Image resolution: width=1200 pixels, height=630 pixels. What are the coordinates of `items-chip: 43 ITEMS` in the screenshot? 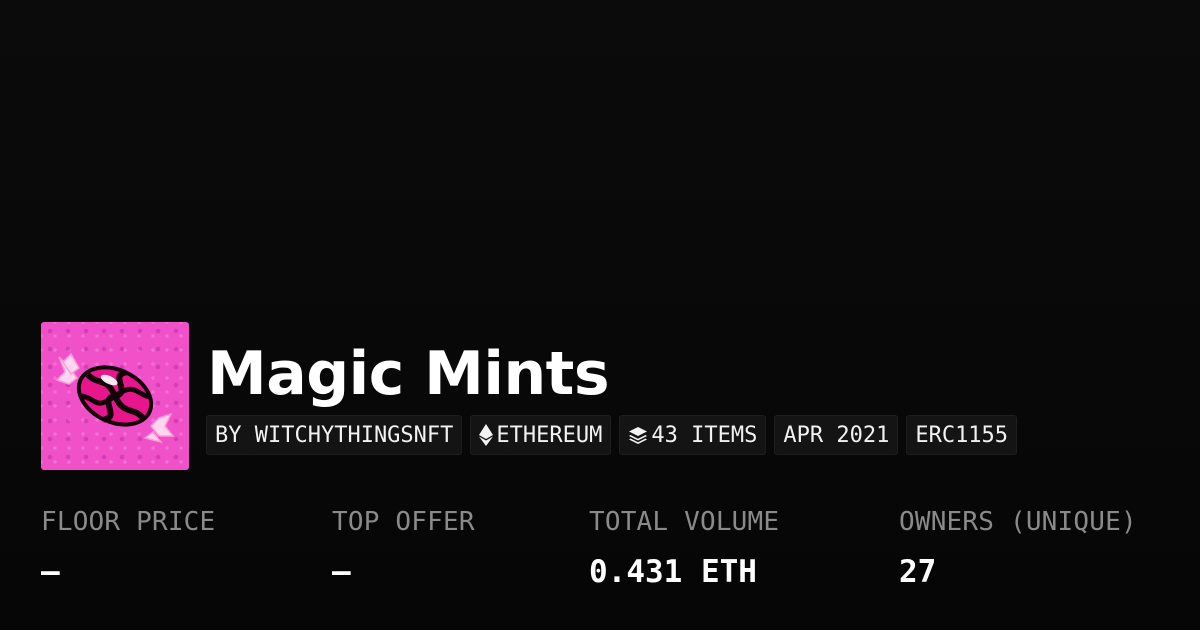 It's located at (693, 435).